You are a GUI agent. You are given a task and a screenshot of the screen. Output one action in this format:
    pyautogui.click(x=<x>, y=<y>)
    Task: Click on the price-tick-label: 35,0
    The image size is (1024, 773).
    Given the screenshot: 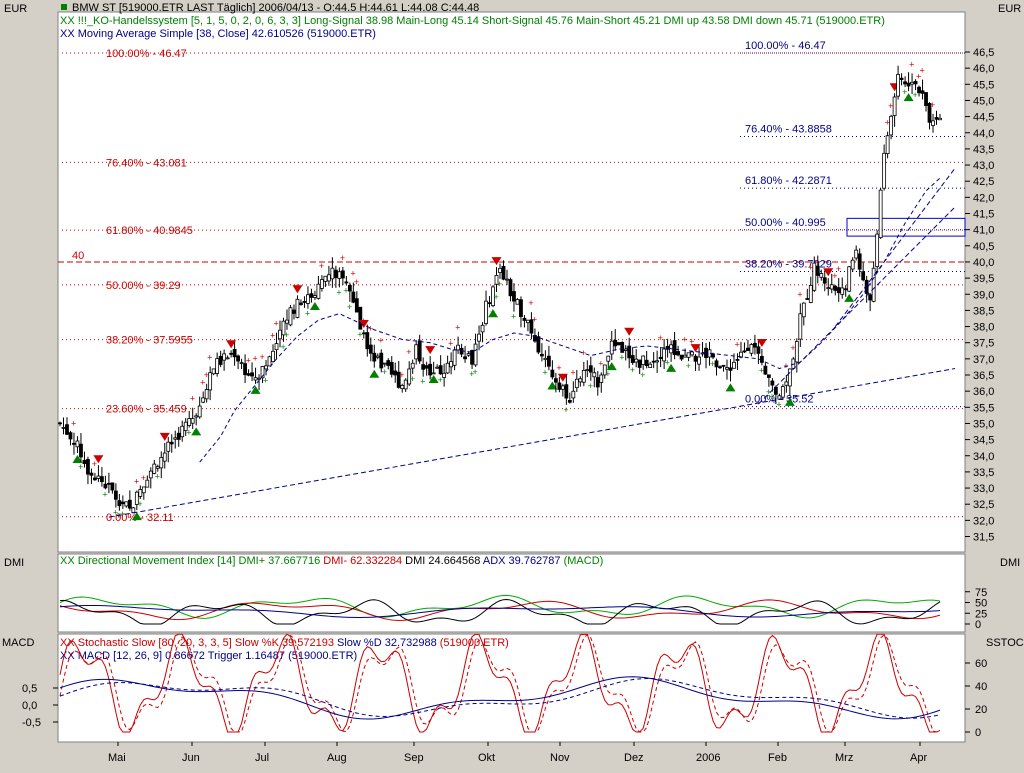 What is the action you would take?
    pyautogui.click(x=983, y=424)
    